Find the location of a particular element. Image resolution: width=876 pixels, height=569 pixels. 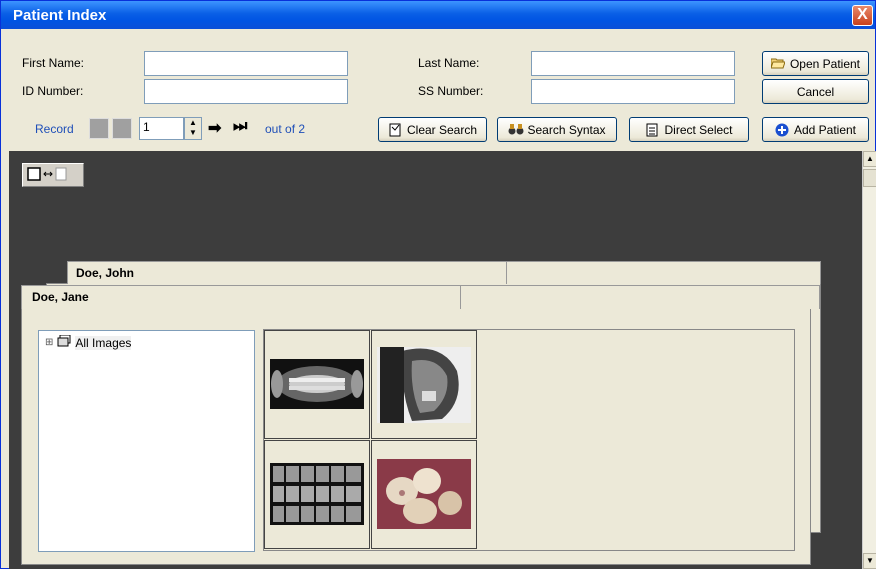

document-icon is located at coordinates (652, 130).